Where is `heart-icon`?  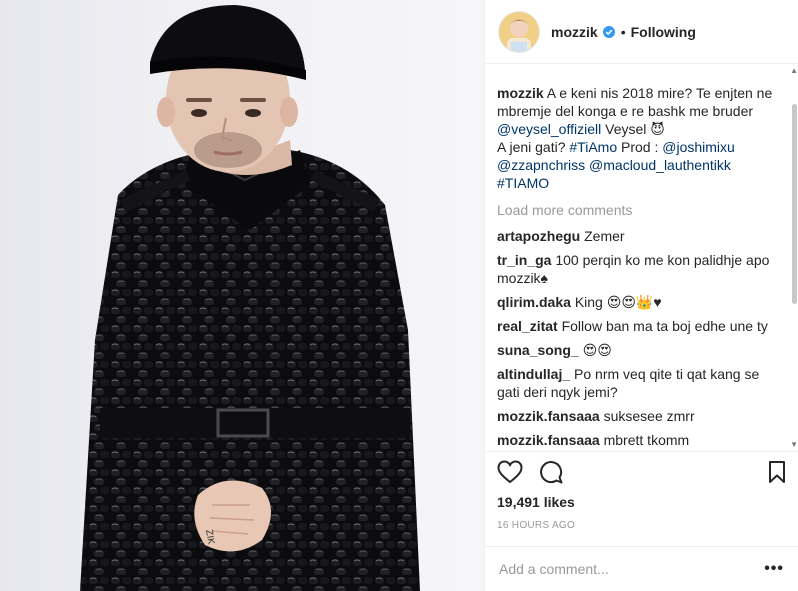
heart-icon is located at coordinates (510, 471).